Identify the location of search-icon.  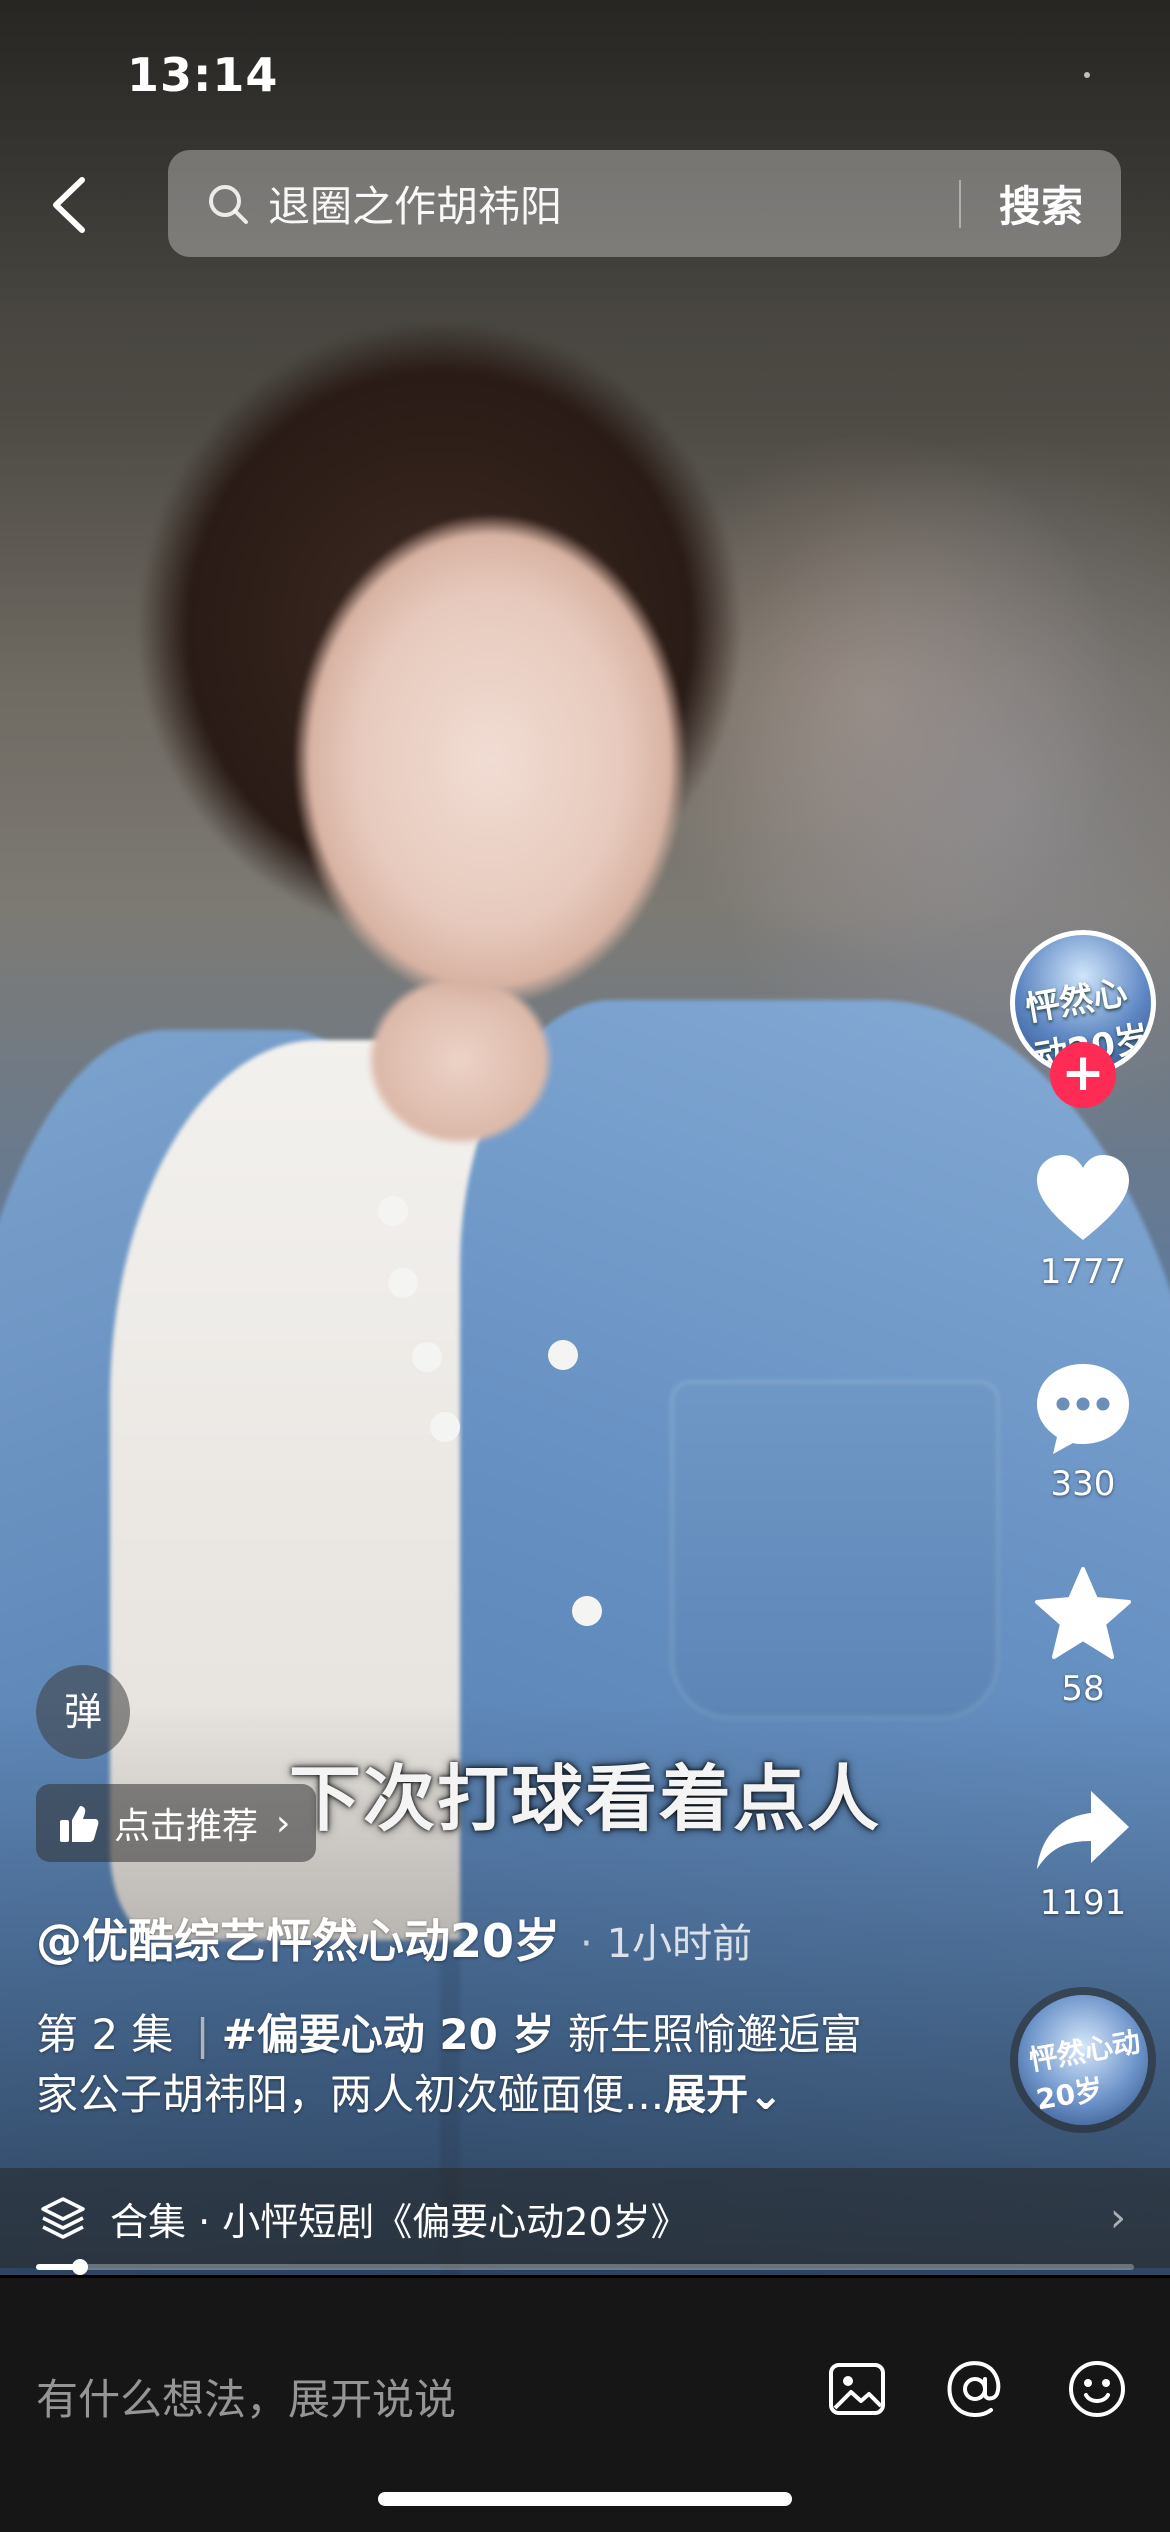
(228, 204).